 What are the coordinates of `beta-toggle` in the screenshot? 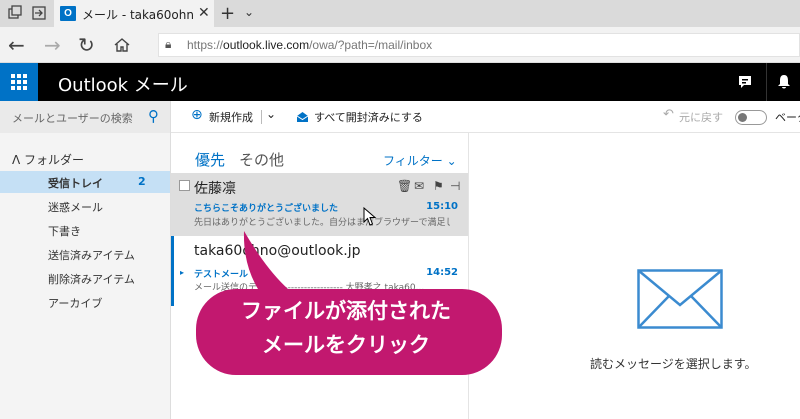 It's located at (751, 117).